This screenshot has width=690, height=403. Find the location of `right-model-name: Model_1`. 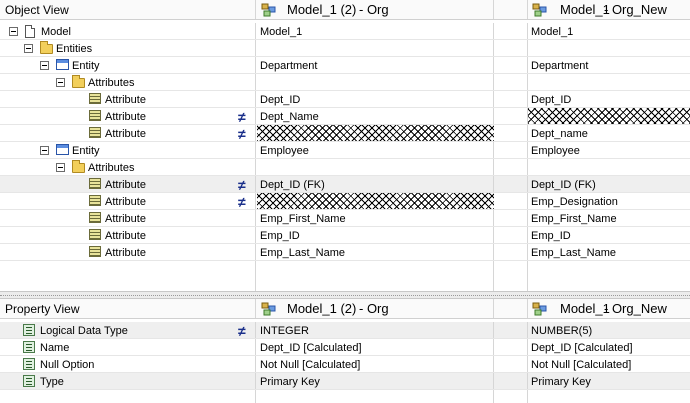

right-model-name: Model_1 is located at coordinates (585, 308).